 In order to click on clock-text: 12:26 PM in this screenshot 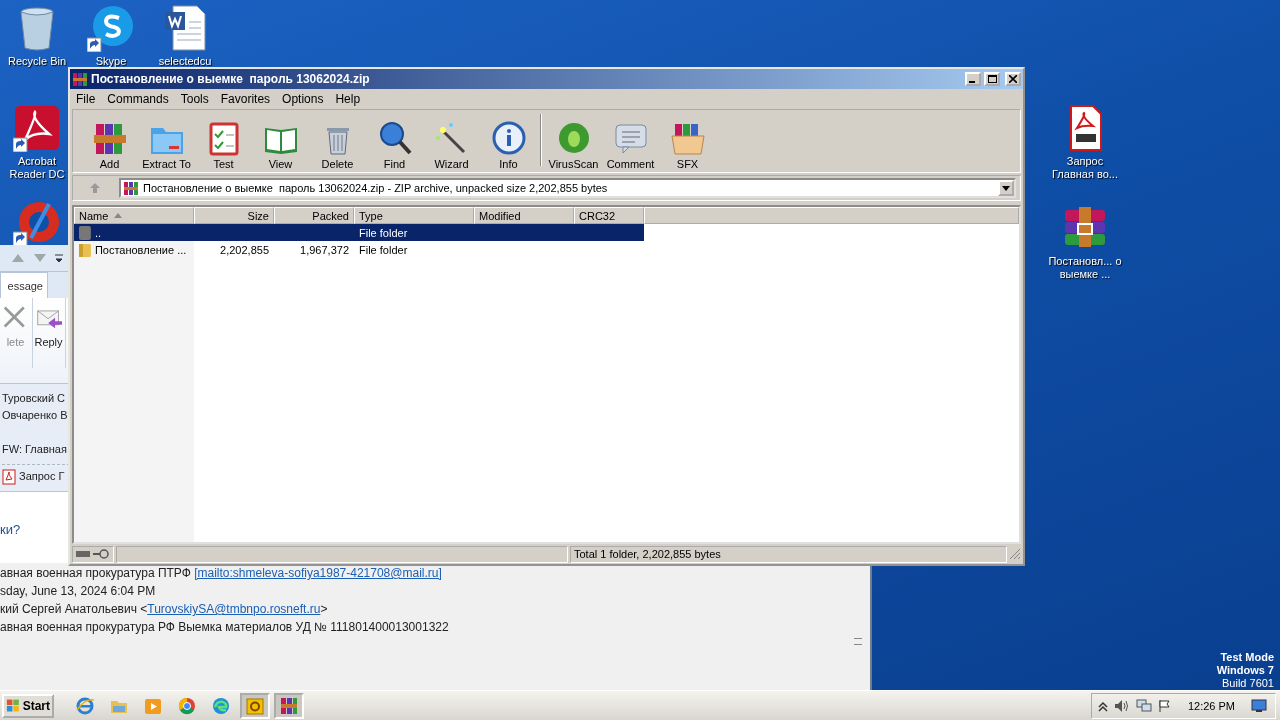, I will do `click(1211, 705)`.